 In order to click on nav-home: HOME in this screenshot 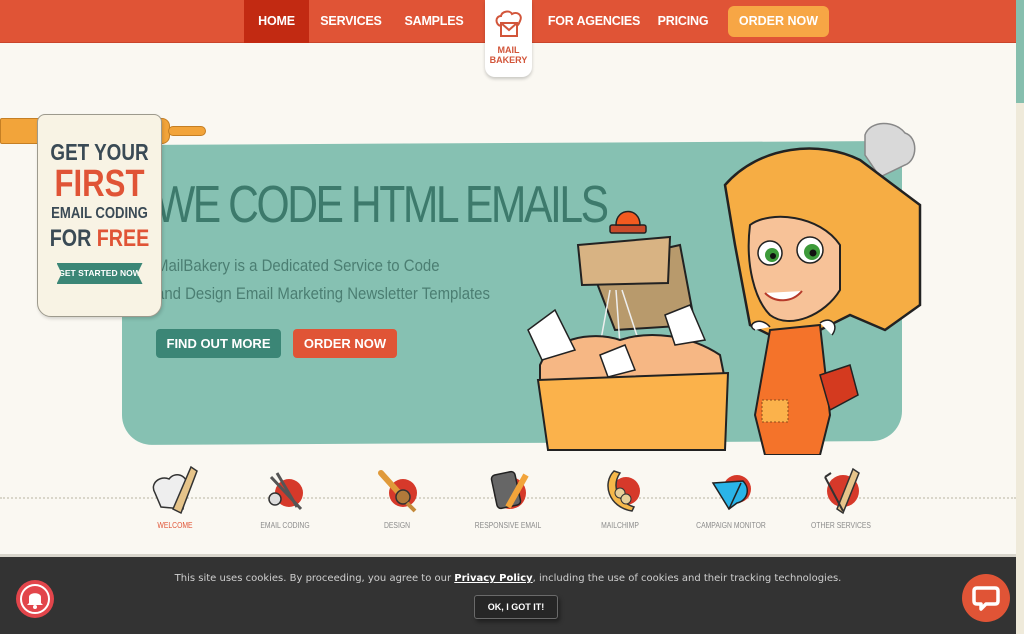, I will do `click(276, 21)`.